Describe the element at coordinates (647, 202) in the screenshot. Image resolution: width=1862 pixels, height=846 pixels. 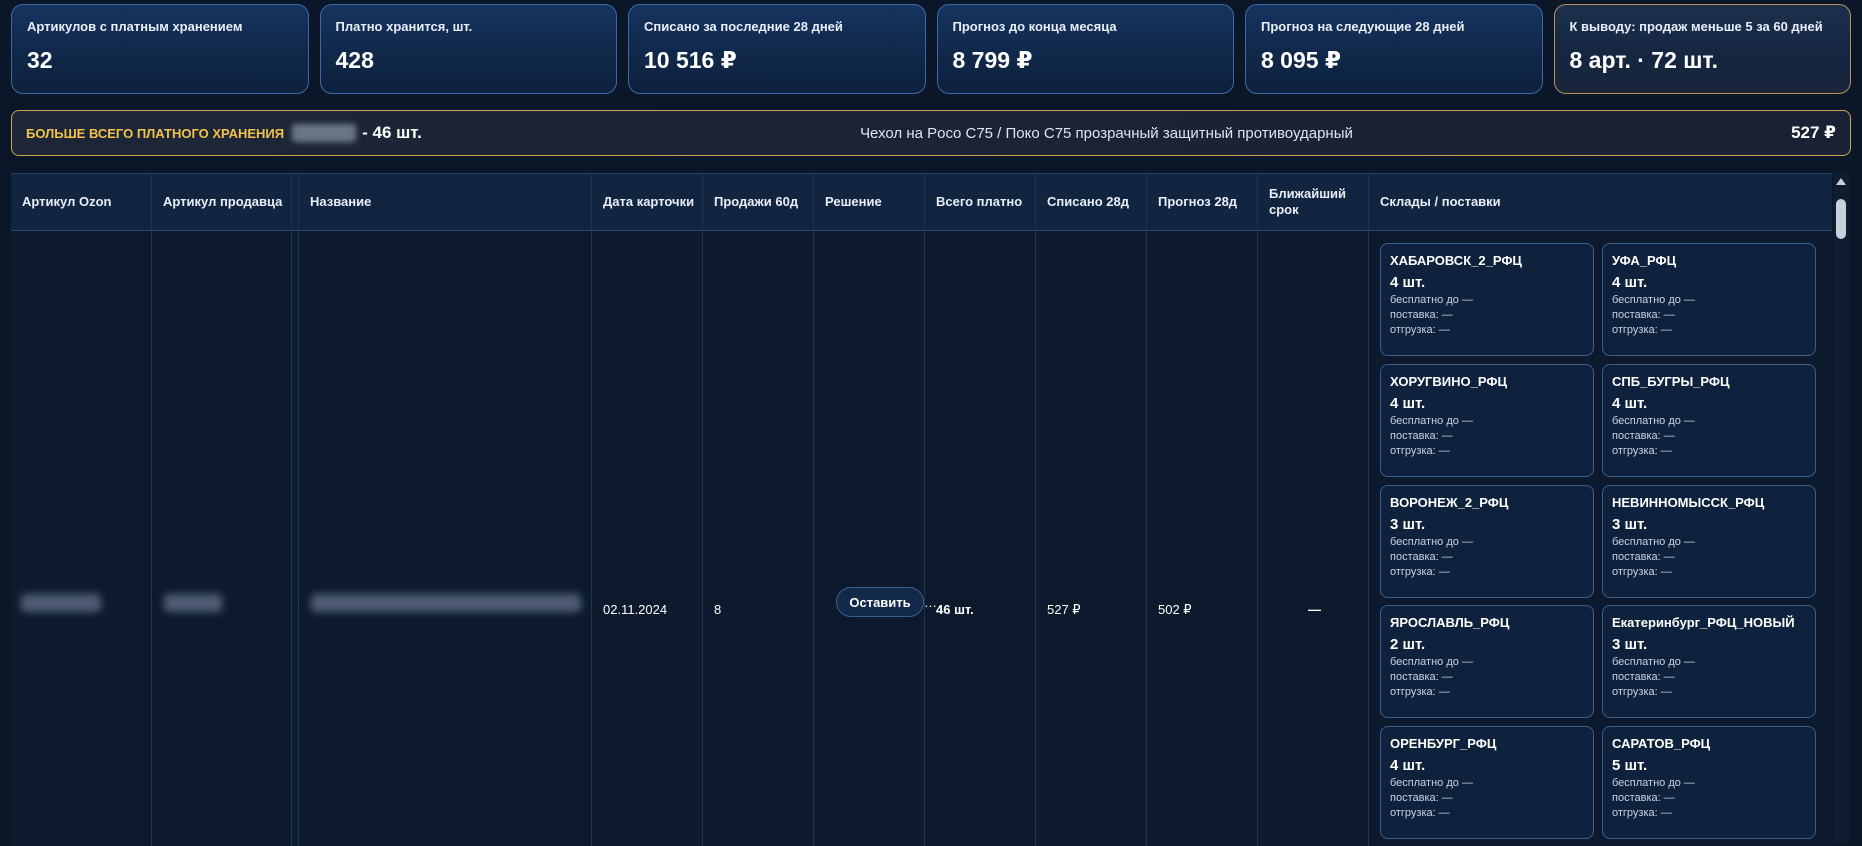
I see `header-card-date: Дата карточки` at that location.